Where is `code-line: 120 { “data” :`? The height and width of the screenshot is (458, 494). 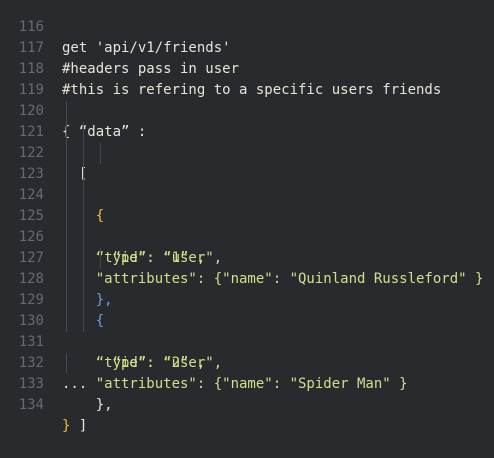
code-line: 120 { “data” : is located at coordinates (247, 110).